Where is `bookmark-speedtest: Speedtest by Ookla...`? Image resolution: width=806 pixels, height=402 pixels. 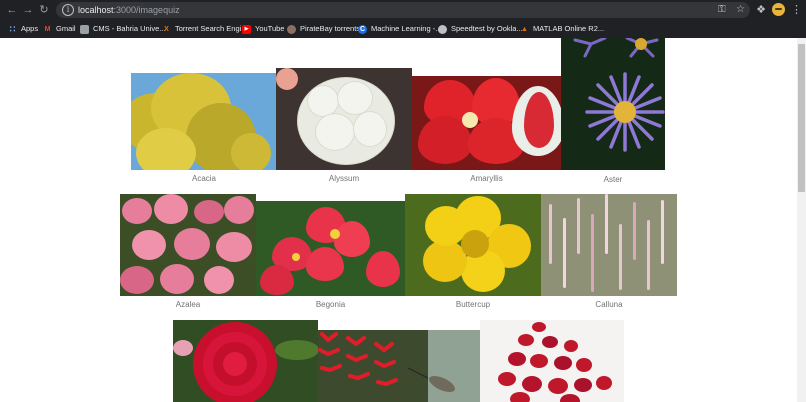 bookmark-speedtest: Speedtest by Ookla... is located at coordinates (480, 29).